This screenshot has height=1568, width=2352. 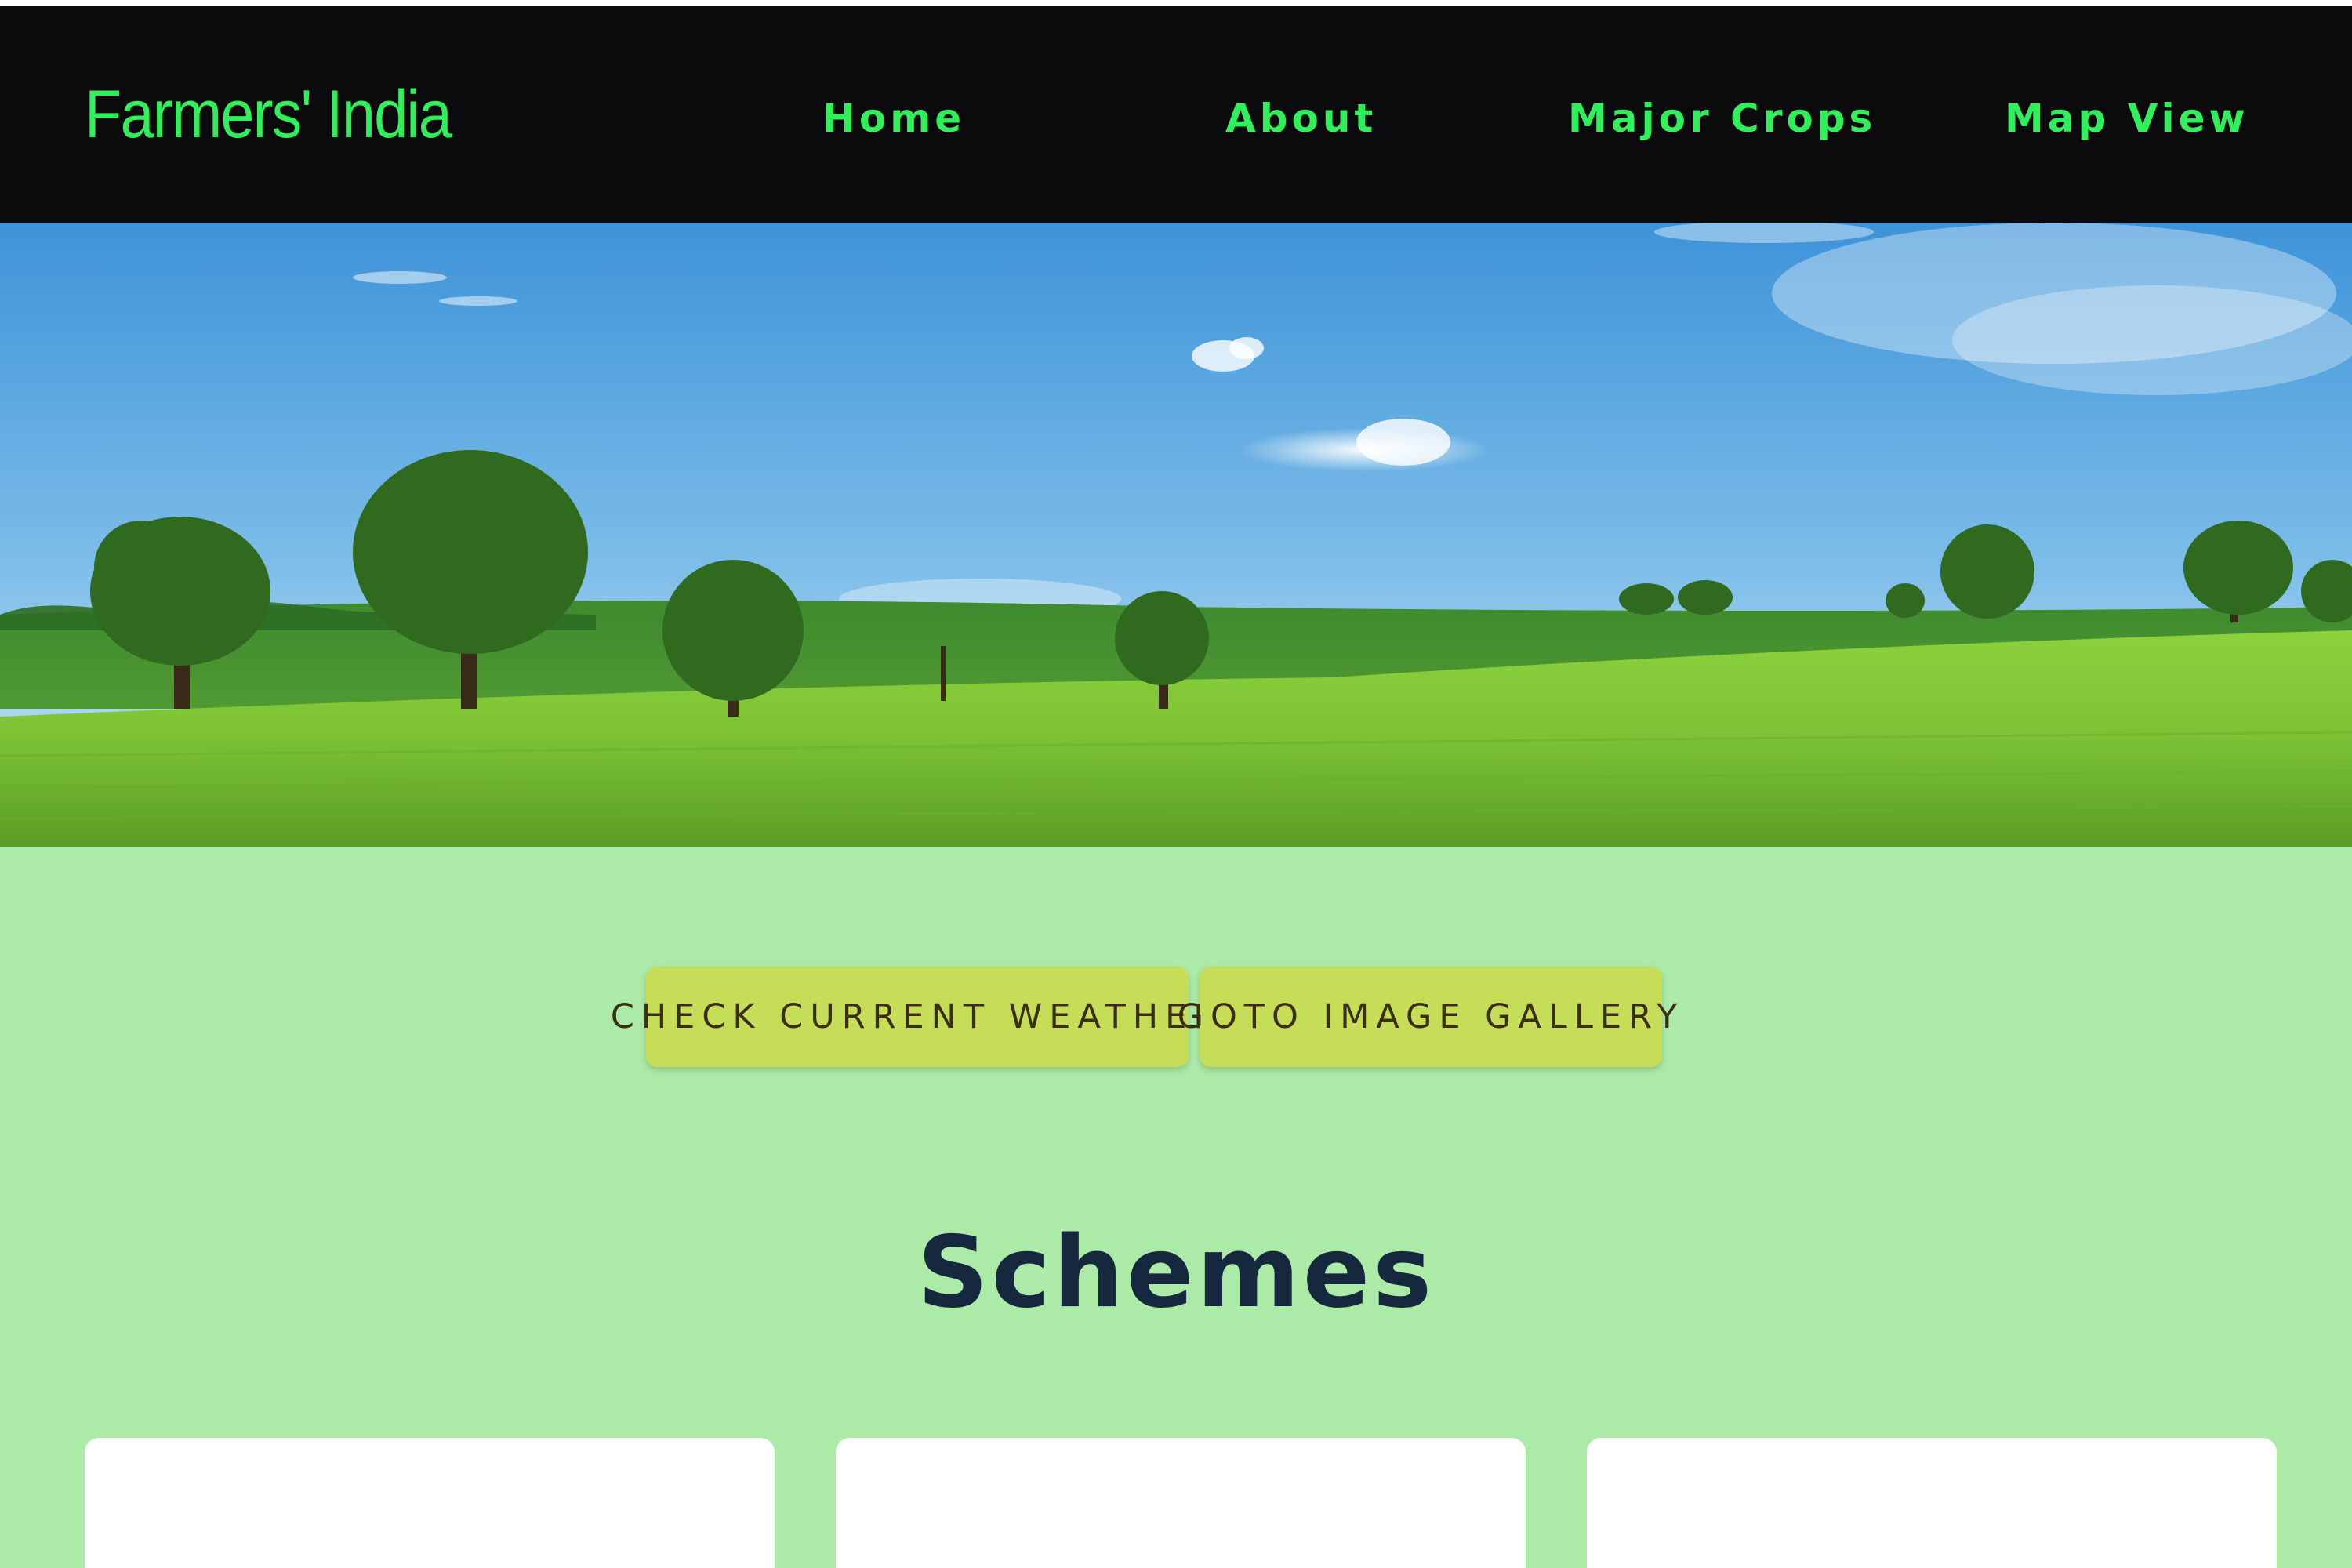 I want to click on schemes-title: Schemes, so click(x=1176, y=1272).